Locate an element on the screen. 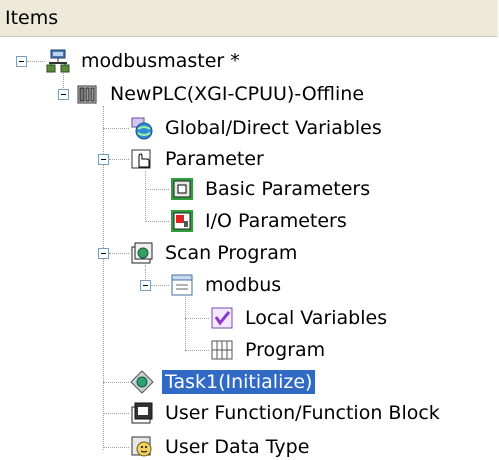 Image resolution: width=499 pixels, height=460 pixels. collapse-toggle-project is located at coordinates (21, 61).